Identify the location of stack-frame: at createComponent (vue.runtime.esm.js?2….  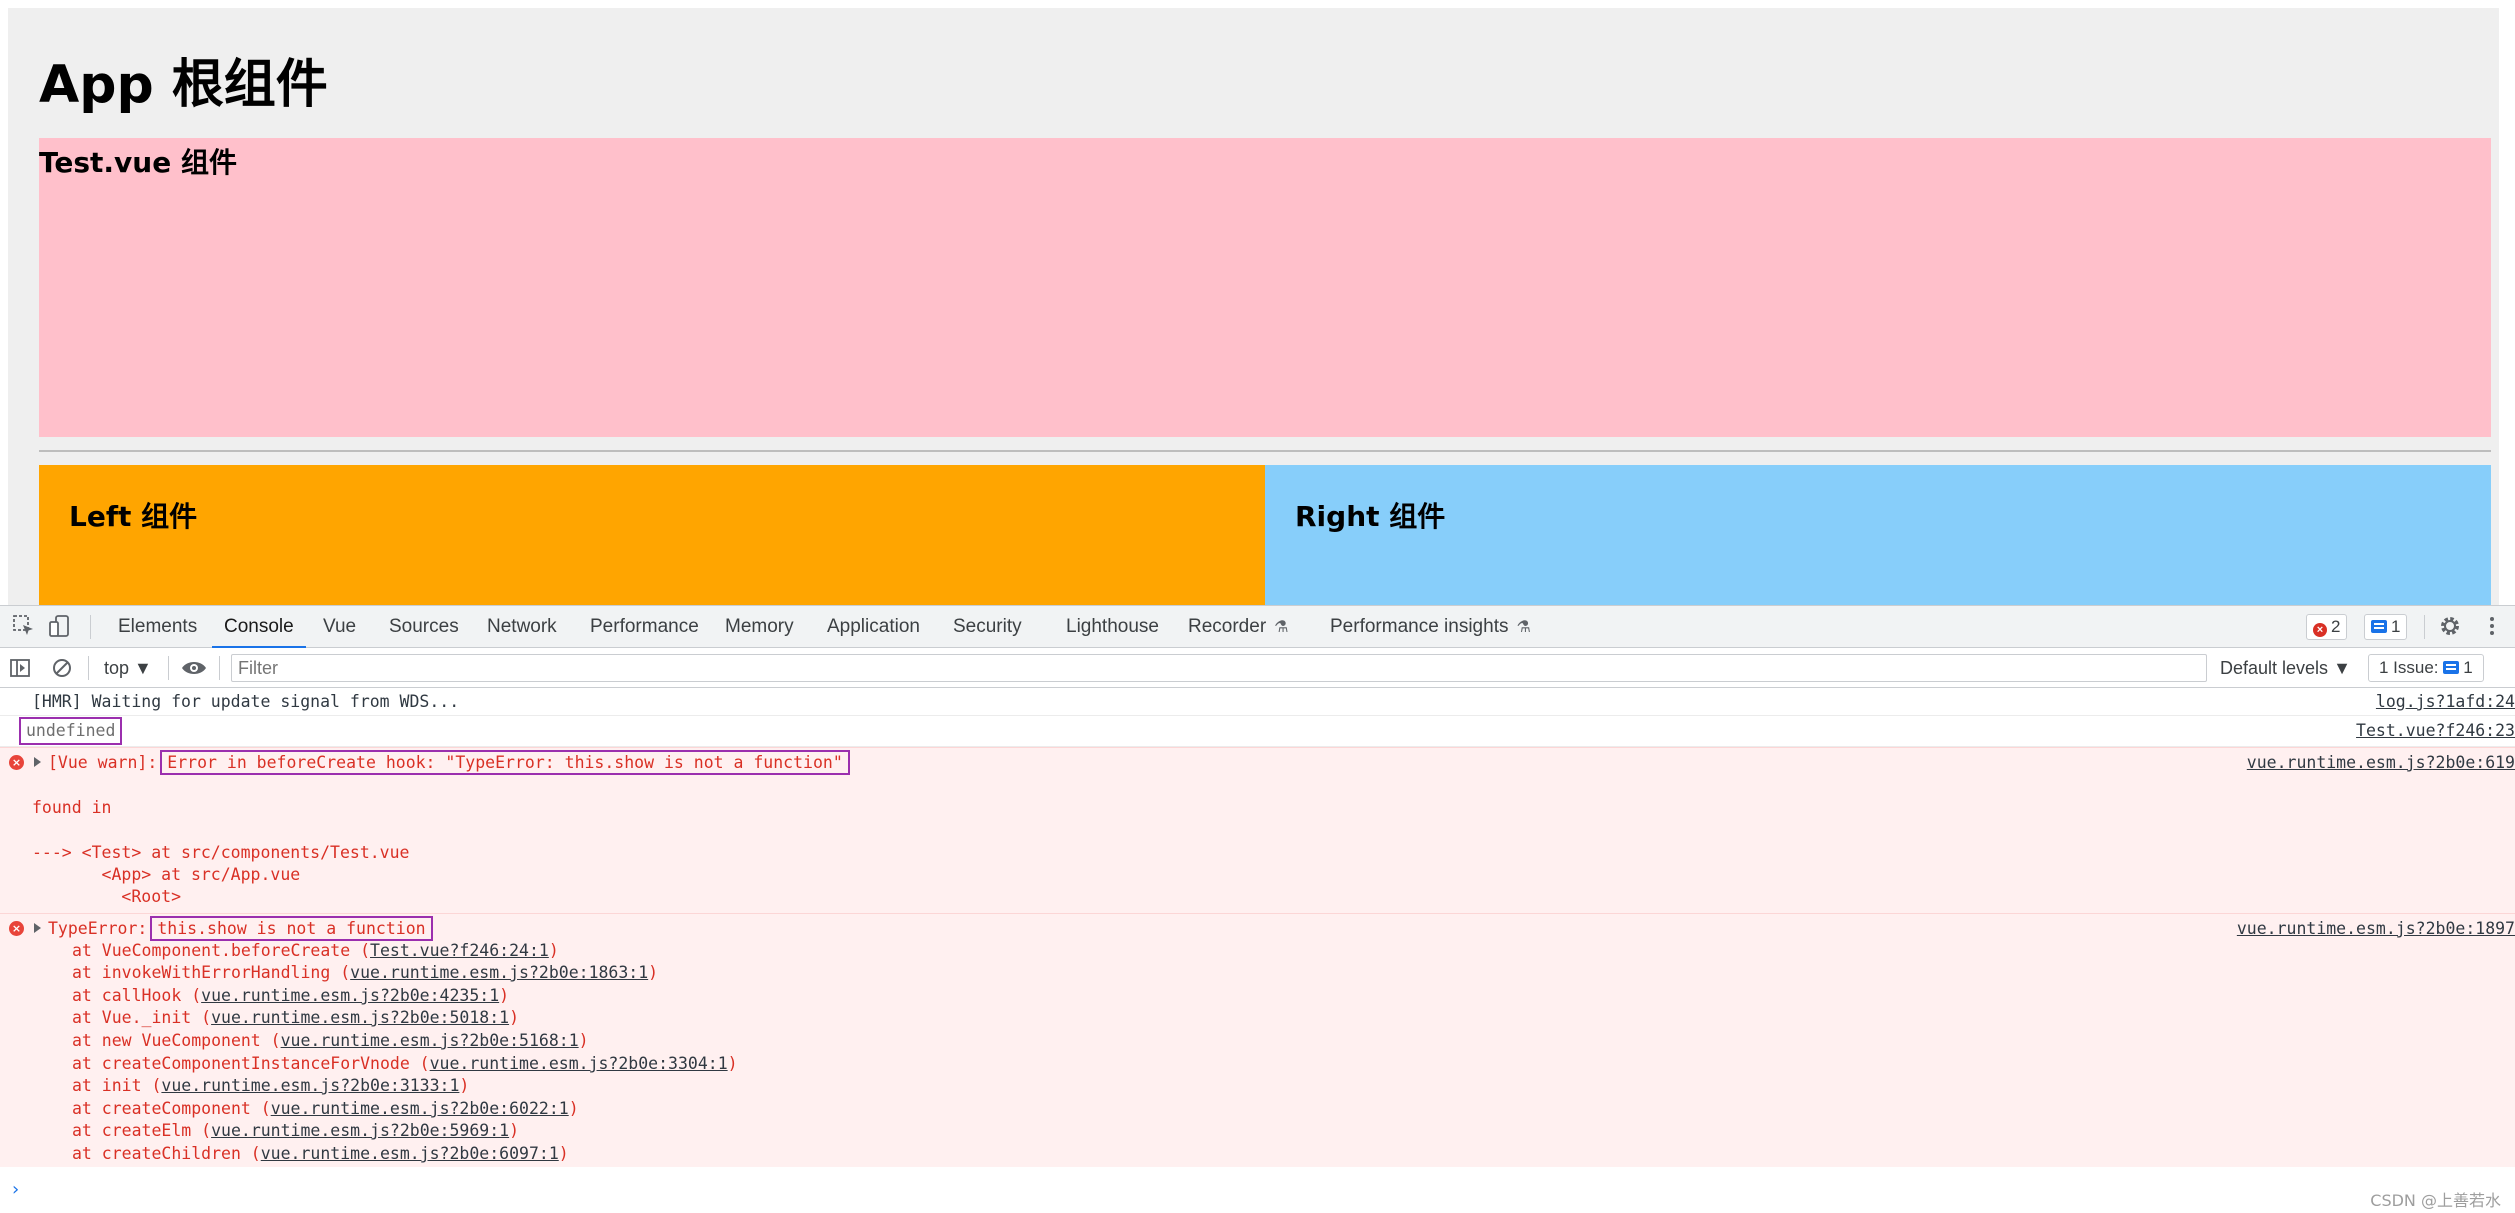
(325, 1108).